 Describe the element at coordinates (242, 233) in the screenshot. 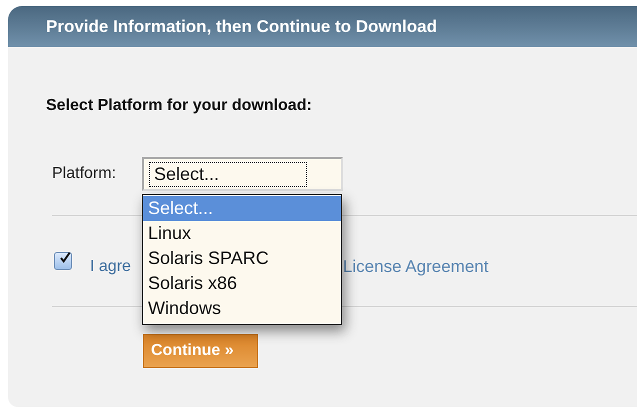

I see `dropdown-option: Linux` at that location.